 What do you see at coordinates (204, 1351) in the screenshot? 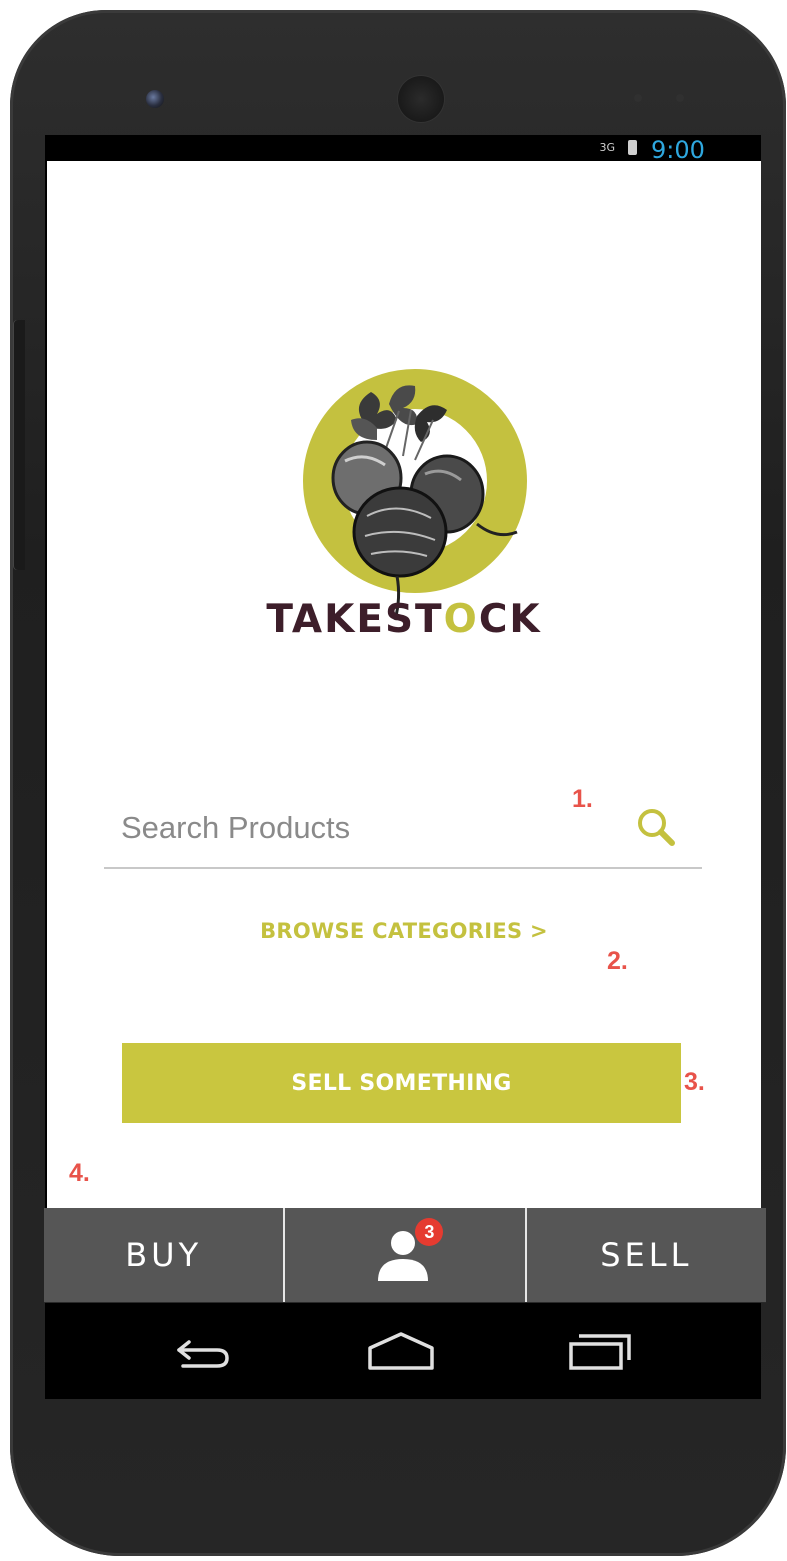
I see `back-icon` at bounding box center [204, 1351].